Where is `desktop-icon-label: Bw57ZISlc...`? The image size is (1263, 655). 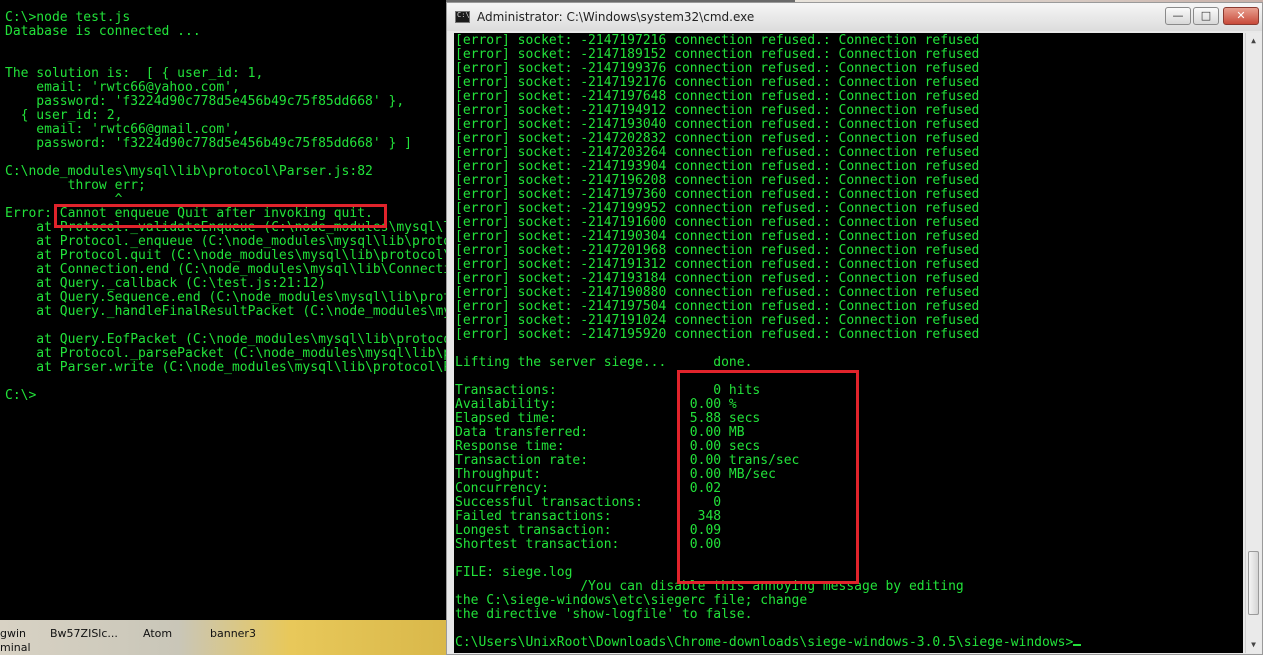 desktop-icon-label: Bw57ZISlc... is located at coordinates (84, 633).